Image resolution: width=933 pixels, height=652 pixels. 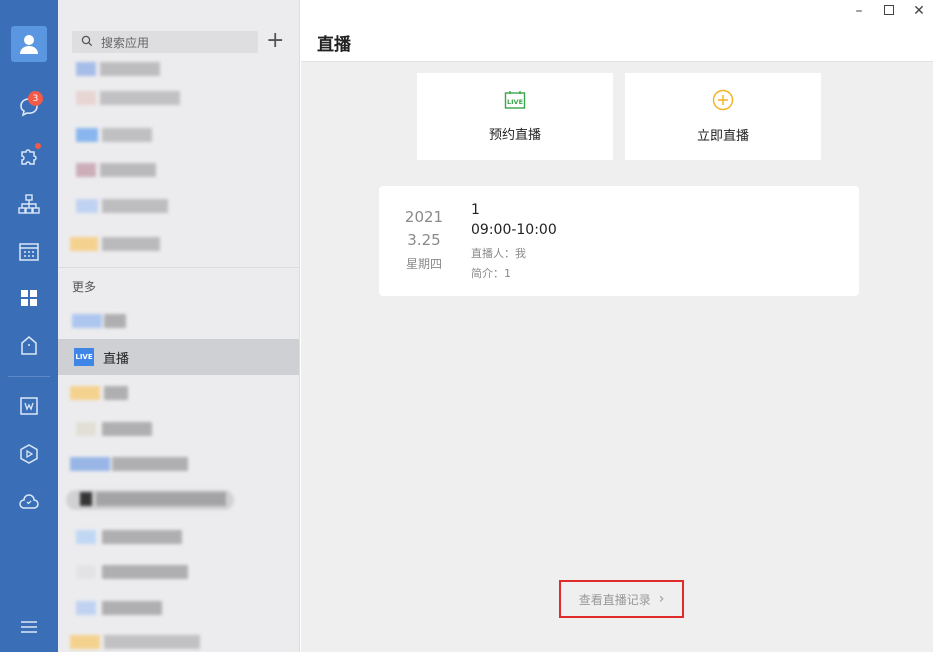 I want to click on session-day: 3.25, so click(x=424, y=240).